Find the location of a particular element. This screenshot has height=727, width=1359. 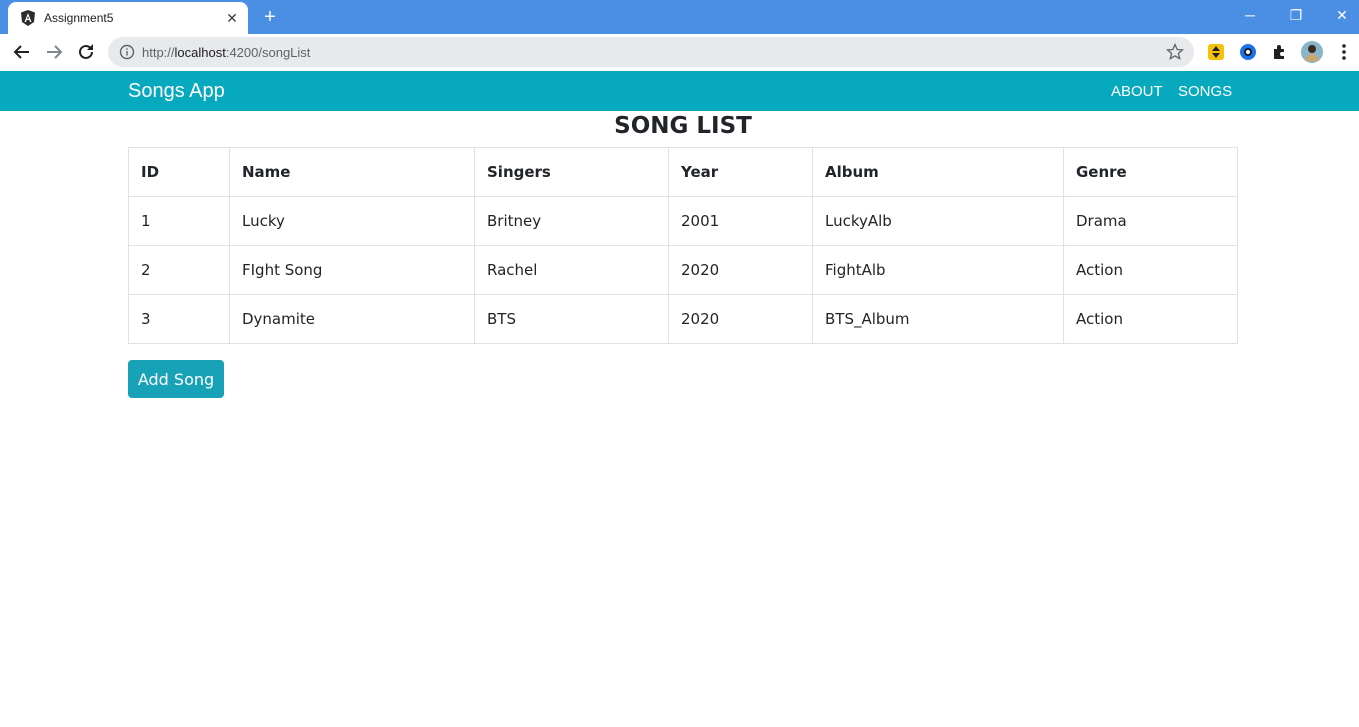

column-header-id: ID is located at coordinates (179, 172).